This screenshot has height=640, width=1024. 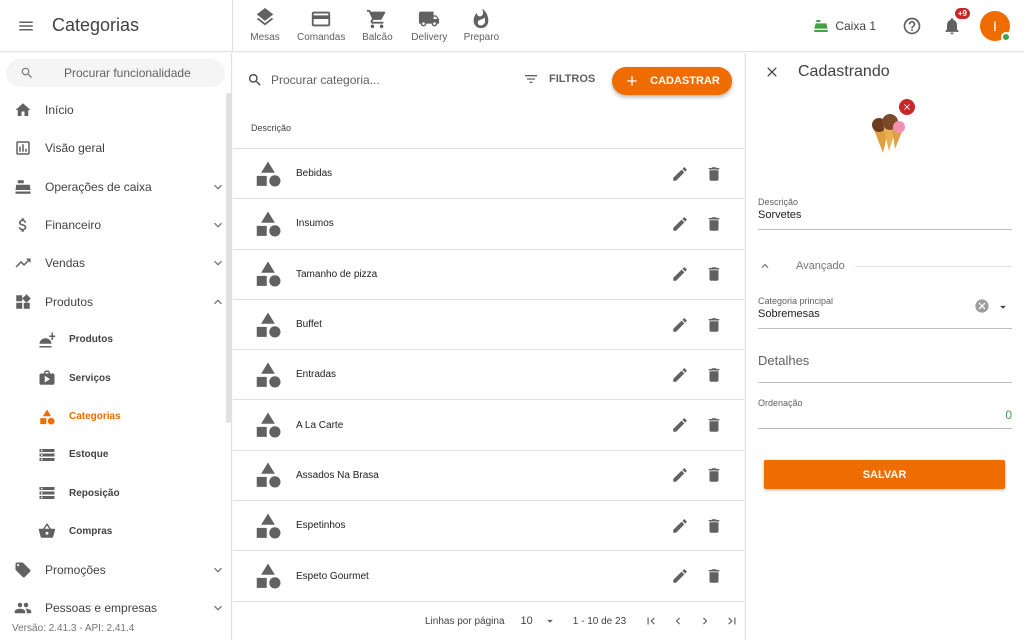 I want to click on menu-button, so click(x=26, y=26).